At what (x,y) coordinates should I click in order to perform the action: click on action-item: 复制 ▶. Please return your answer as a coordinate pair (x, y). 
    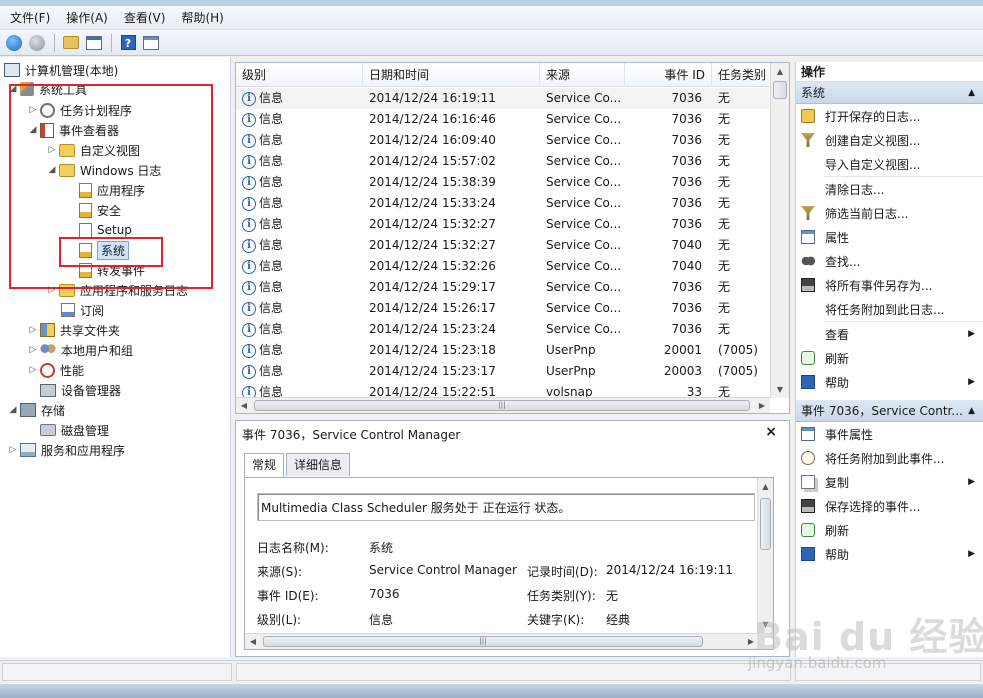
    Looking at the image, I should click on (889, 482).